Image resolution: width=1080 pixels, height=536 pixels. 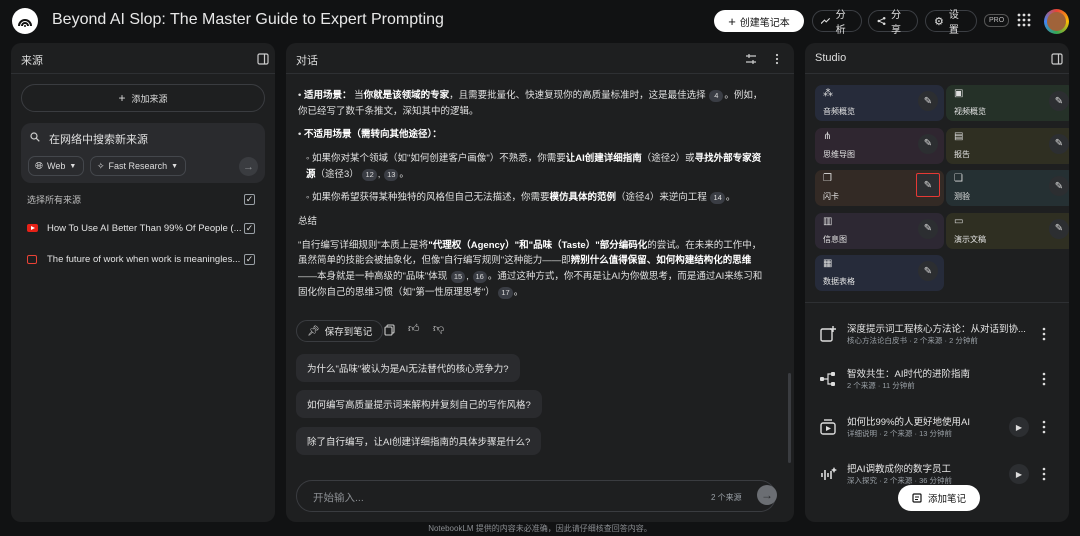 I want to click on studio-note: 智效共生：AI时代的进阶指南 2 个来源 · 11 分钟前, so click(x=934, y=381).